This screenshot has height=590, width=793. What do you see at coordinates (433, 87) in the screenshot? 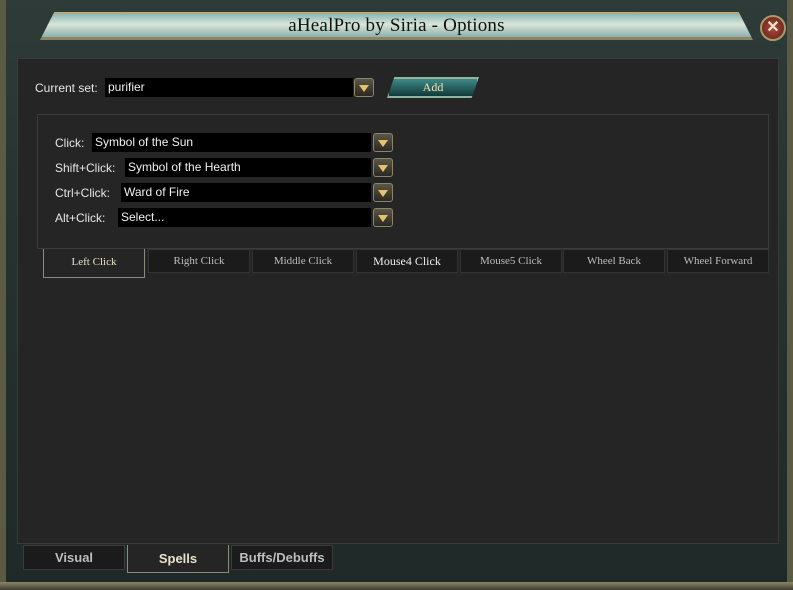
I see `add-button: Add` at bounding box center [433, 87].